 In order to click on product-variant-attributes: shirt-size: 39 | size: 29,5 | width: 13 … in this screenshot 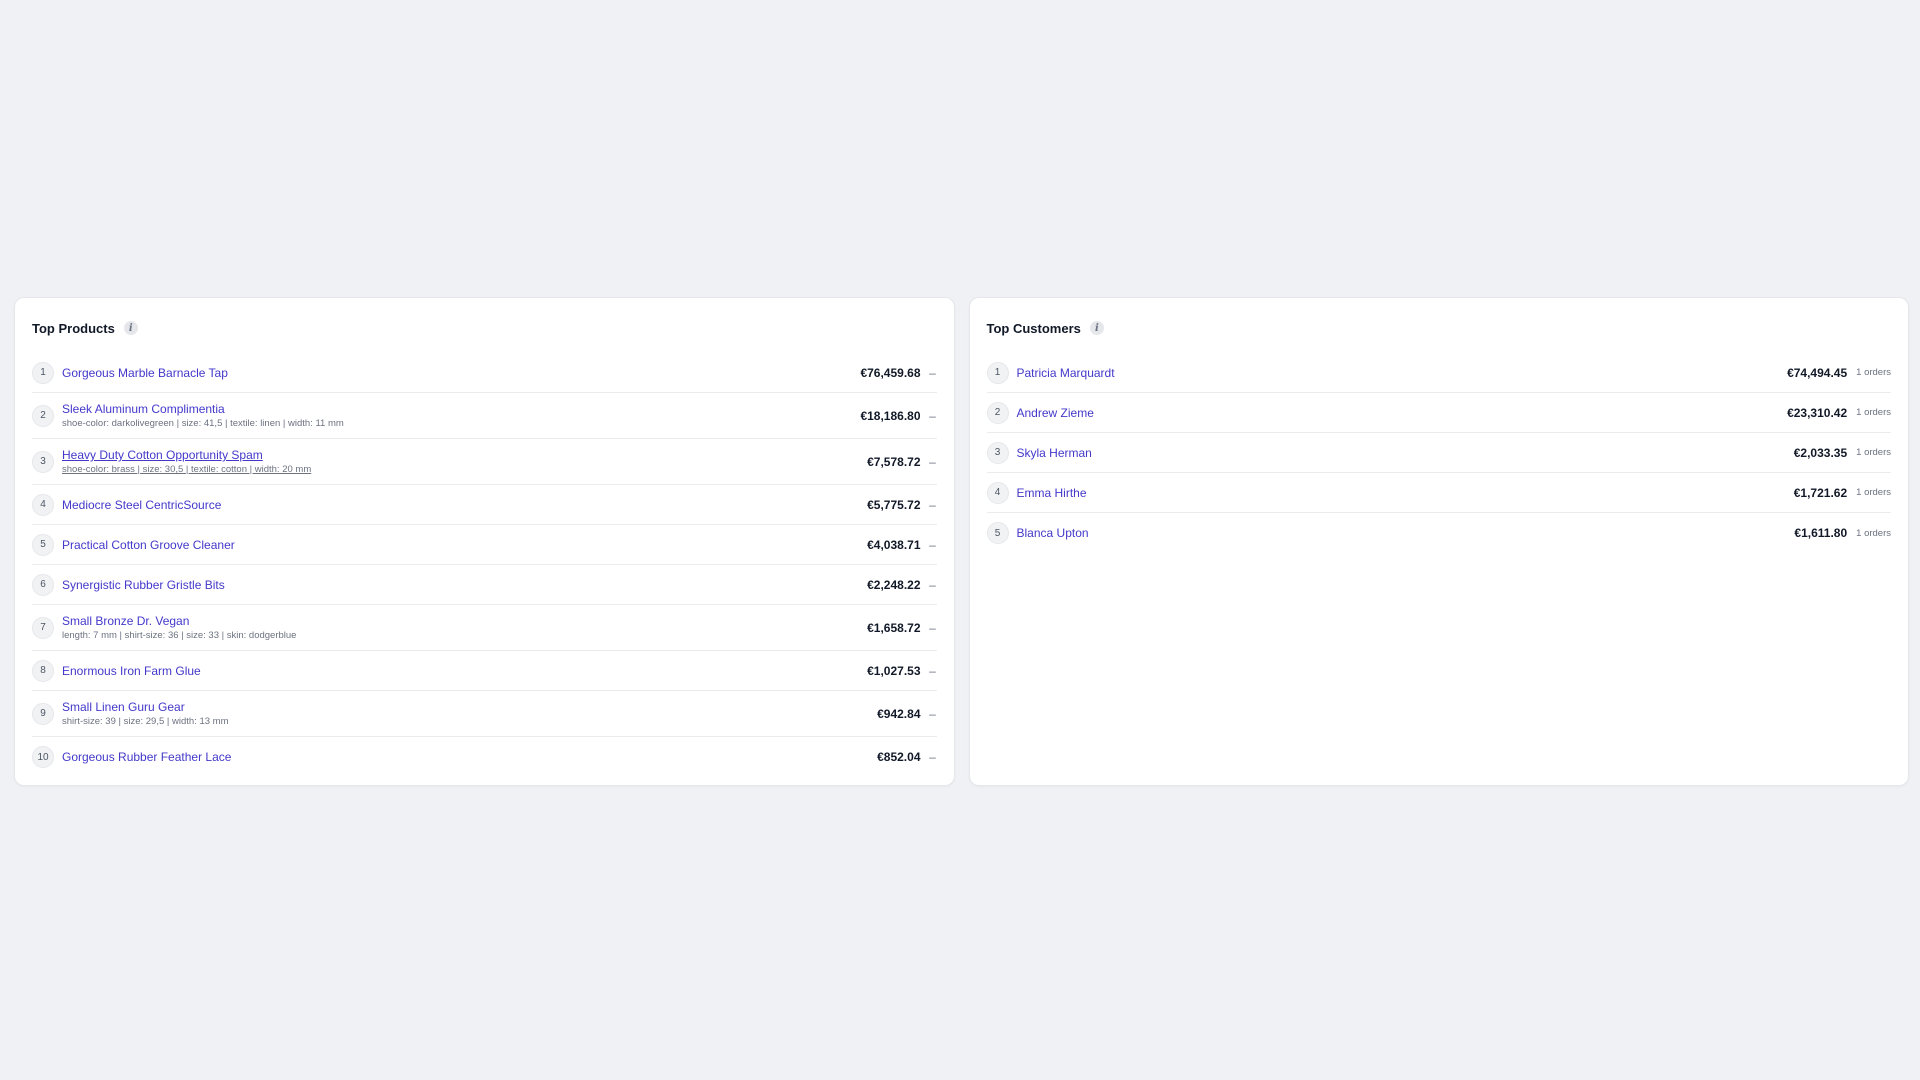, I will do `click(145, 721)`.